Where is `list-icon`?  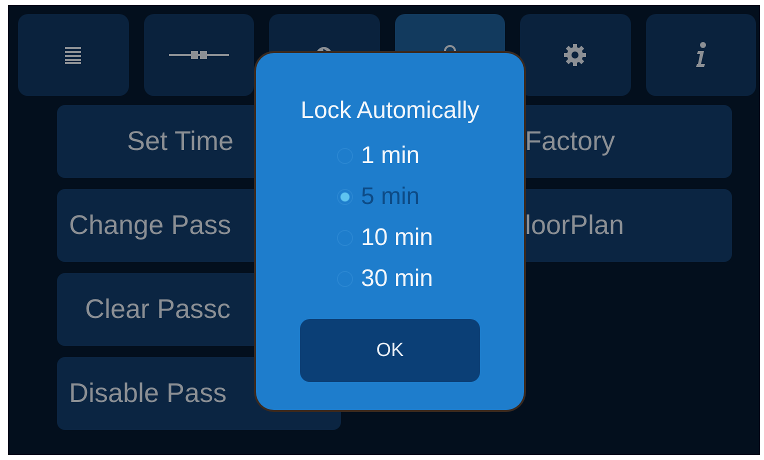
list-icon is located at coordinates (73, 55).